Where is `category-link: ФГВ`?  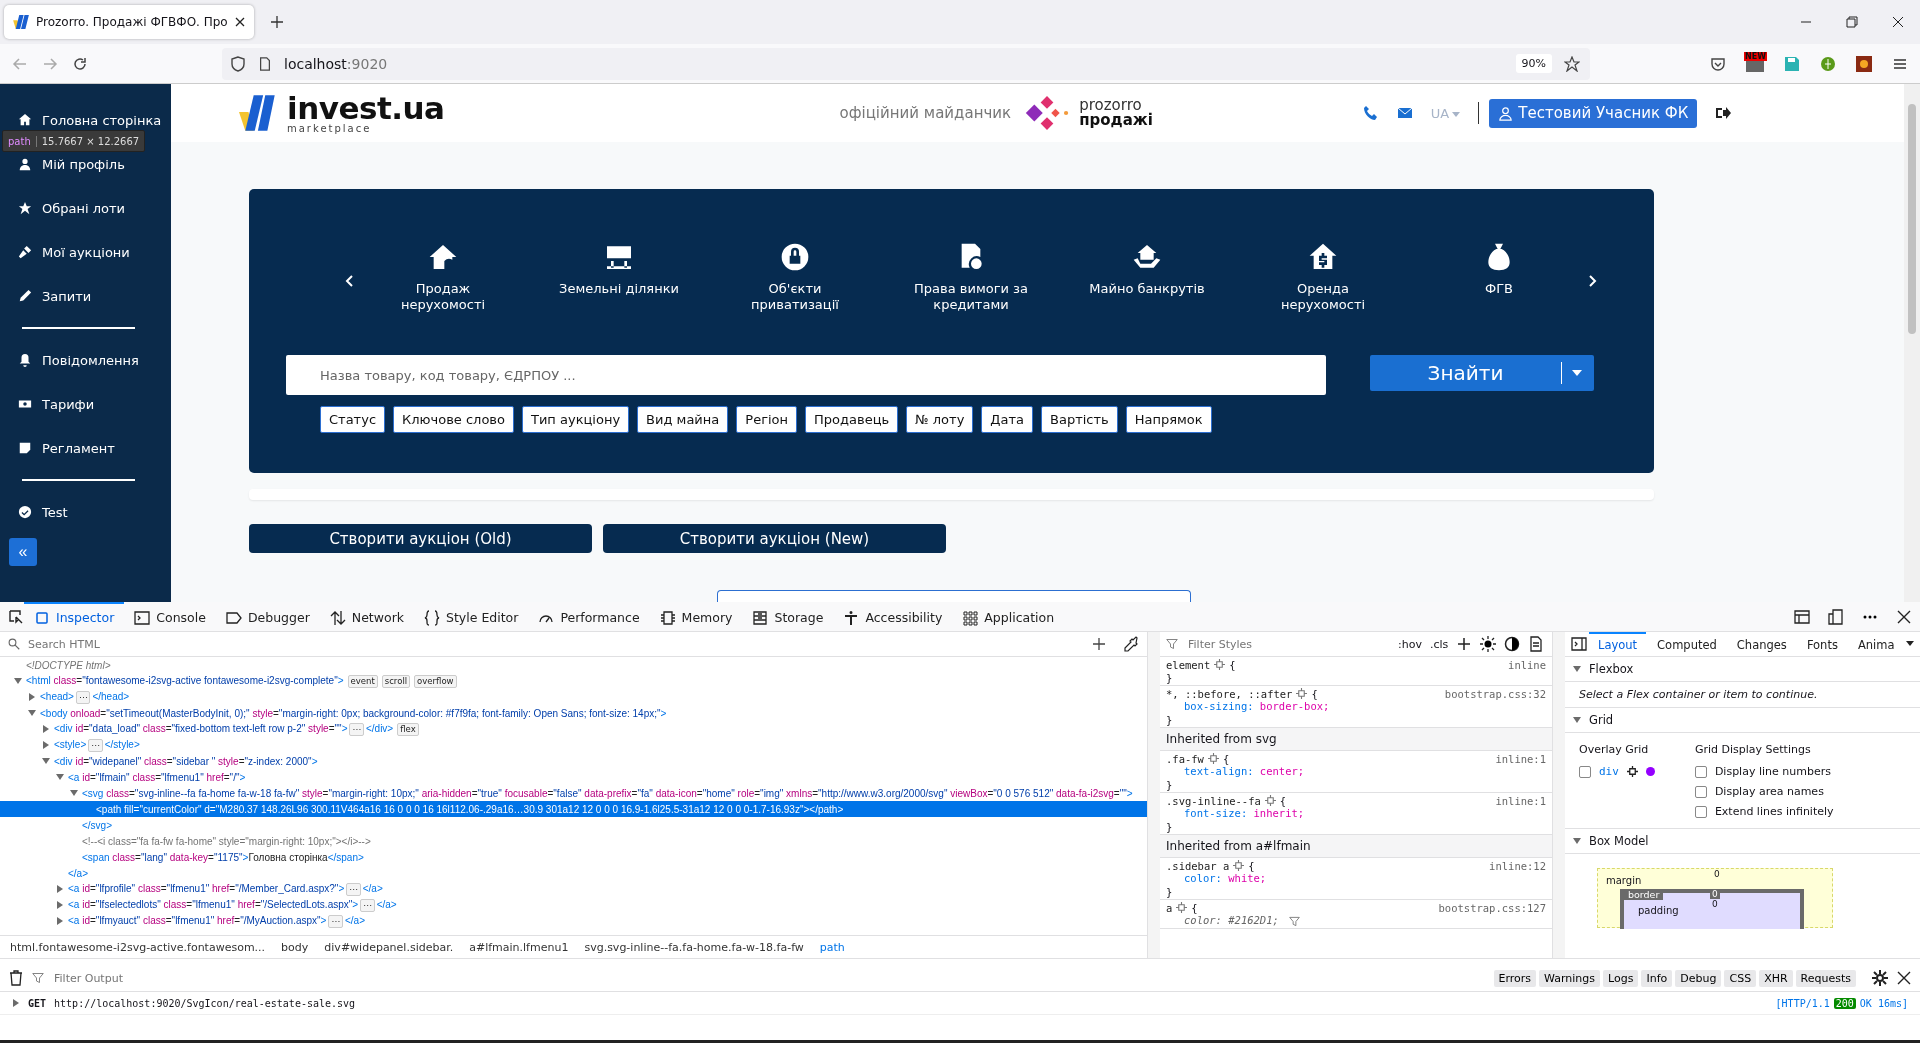
category-link: ФГВ is located at coordinates (1499, 269).